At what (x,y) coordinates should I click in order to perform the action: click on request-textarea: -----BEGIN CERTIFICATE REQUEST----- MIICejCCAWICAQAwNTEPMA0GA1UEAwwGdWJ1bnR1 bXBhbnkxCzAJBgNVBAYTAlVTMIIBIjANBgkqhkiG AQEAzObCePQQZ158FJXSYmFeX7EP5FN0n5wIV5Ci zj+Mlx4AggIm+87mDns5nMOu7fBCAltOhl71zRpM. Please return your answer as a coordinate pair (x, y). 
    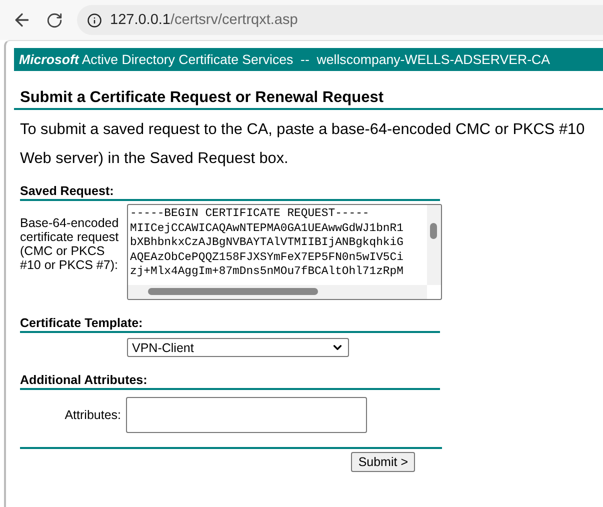
    Looking at the image, I should click on (284, 252).